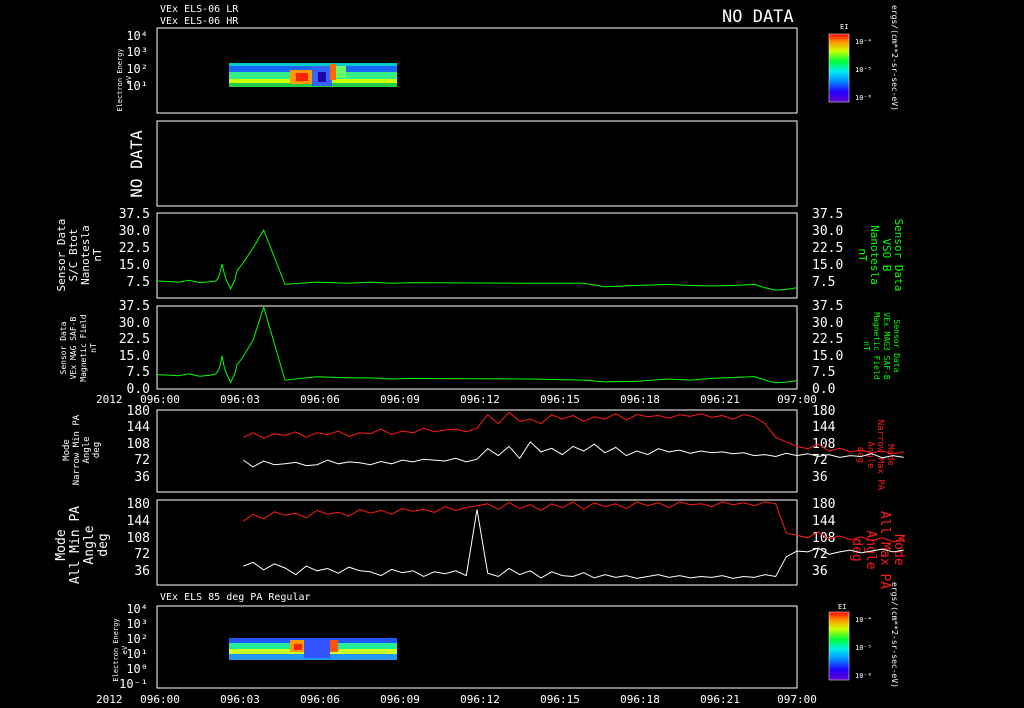 This screenshot has width=1024, height=708. What do you see at coordinates (477, 542) in the screenshot?
I see `panel-6-frame` at bounding box center [477, 542].